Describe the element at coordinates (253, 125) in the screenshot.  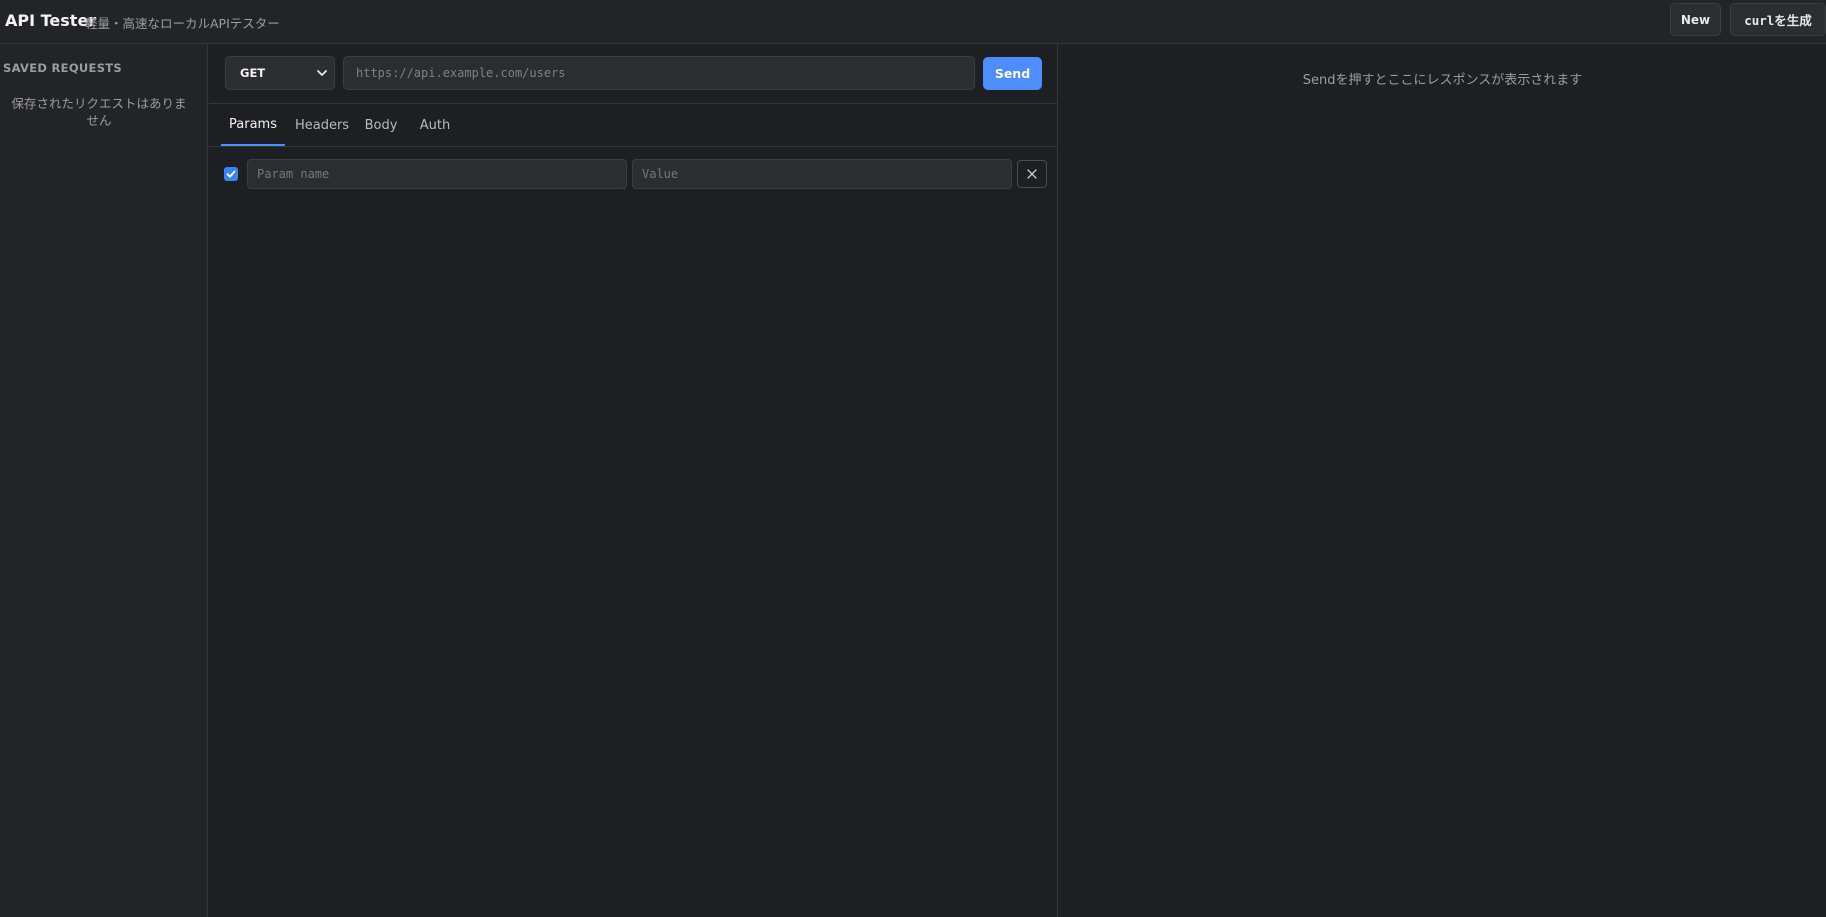
I see `tab-params: Params` at that location.